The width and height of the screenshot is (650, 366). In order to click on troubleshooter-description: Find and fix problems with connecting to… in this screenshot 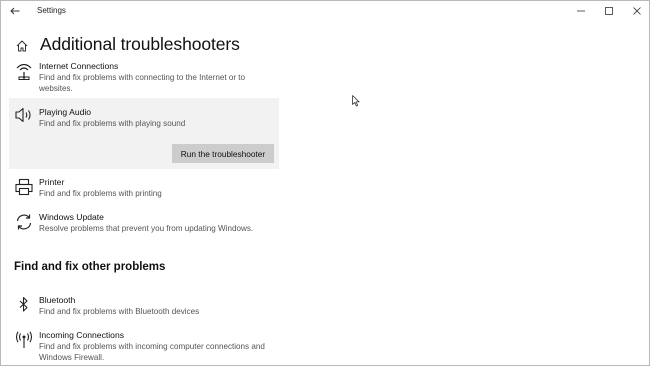, I will do `click(142, 83)`.